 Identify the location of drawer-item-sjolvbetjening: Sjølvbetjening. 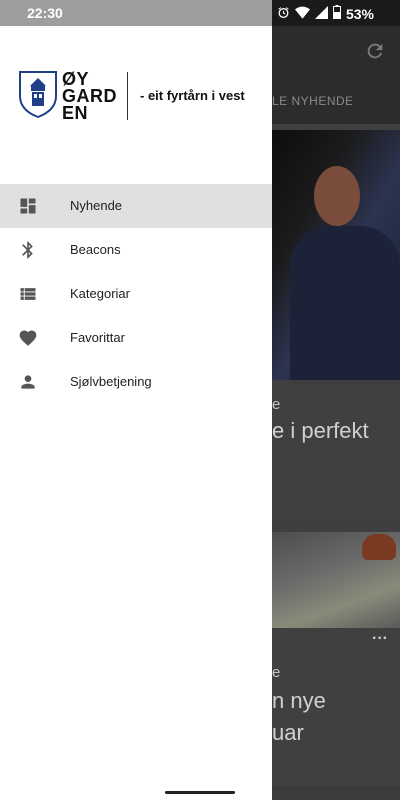
(136, 382).